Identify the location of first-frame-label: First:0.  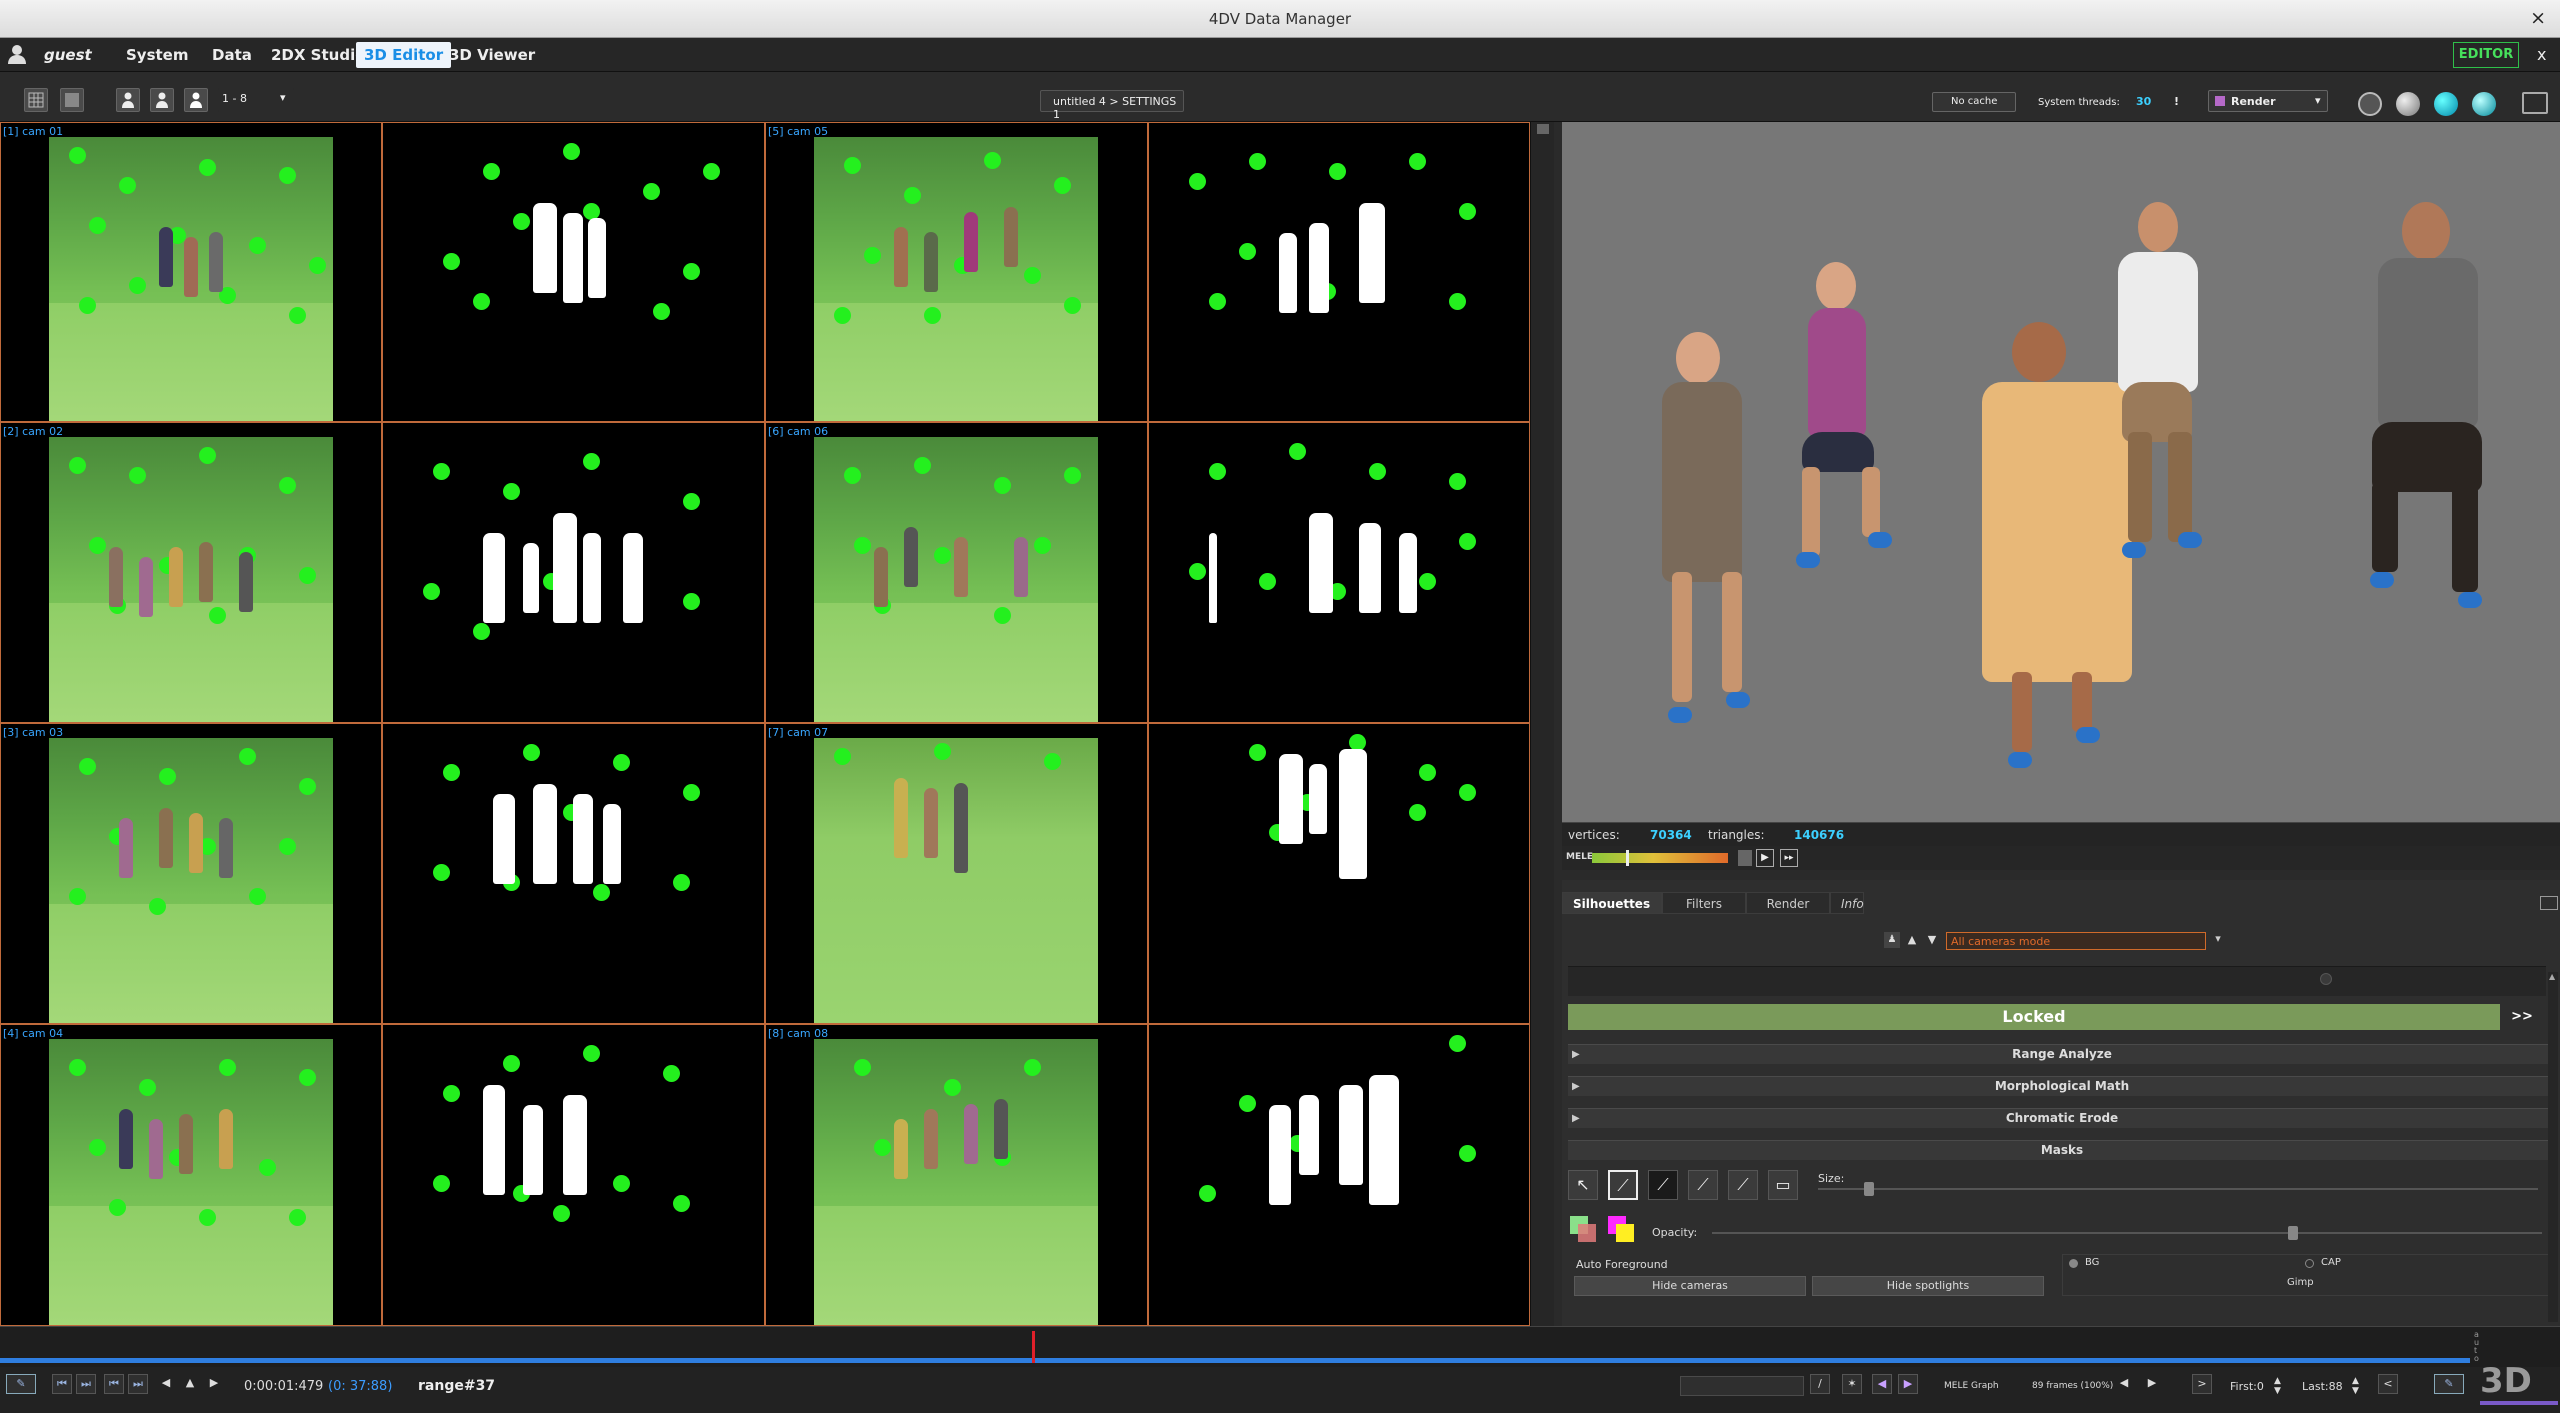
(2247, 1386).